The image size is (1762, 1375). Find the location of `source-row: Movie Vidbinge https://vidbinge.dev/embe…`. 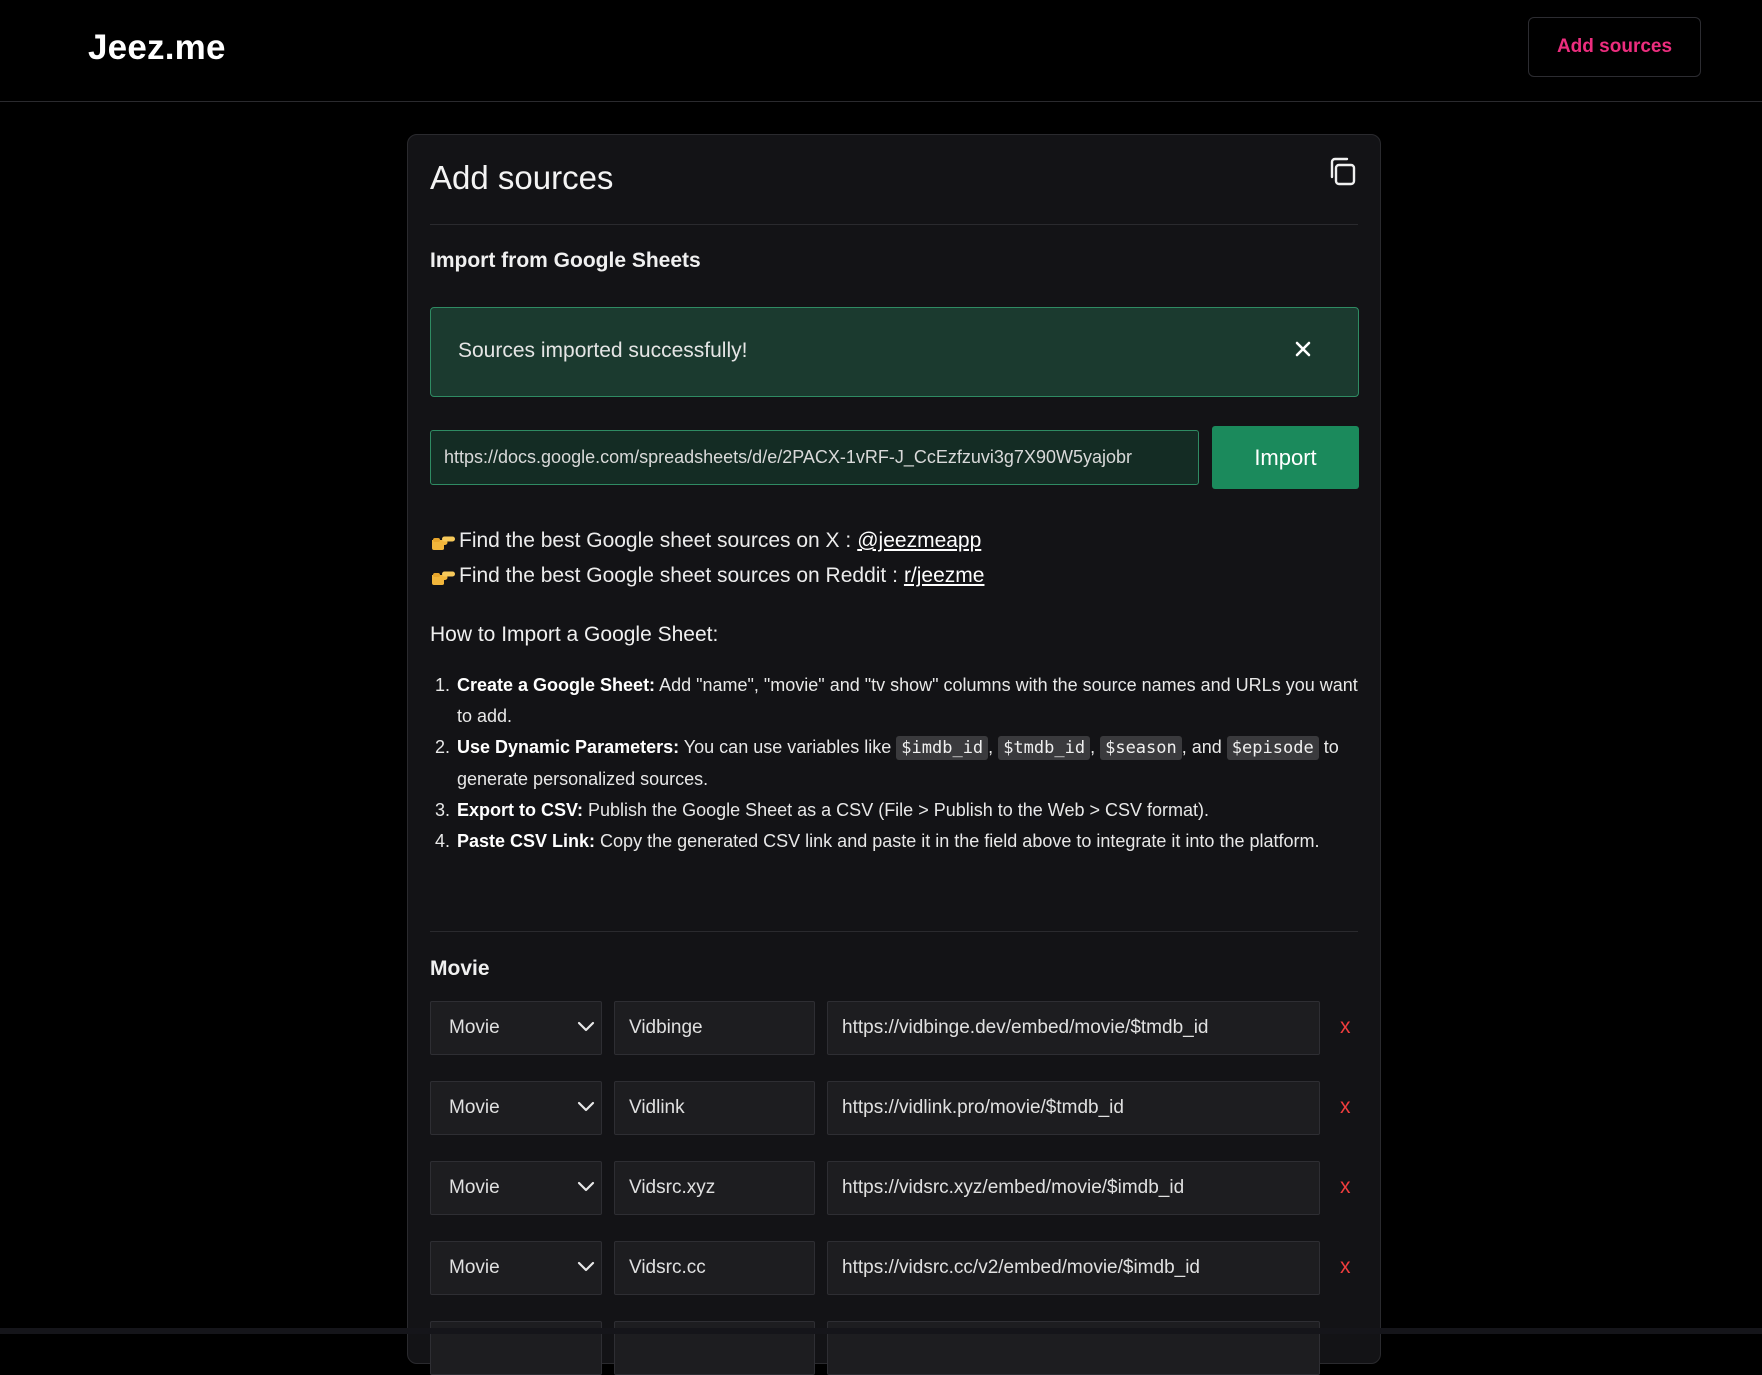

source-row: Movie Vidbinge https://vidbinge.dev/embe… is located at coordinates (900, 1028).